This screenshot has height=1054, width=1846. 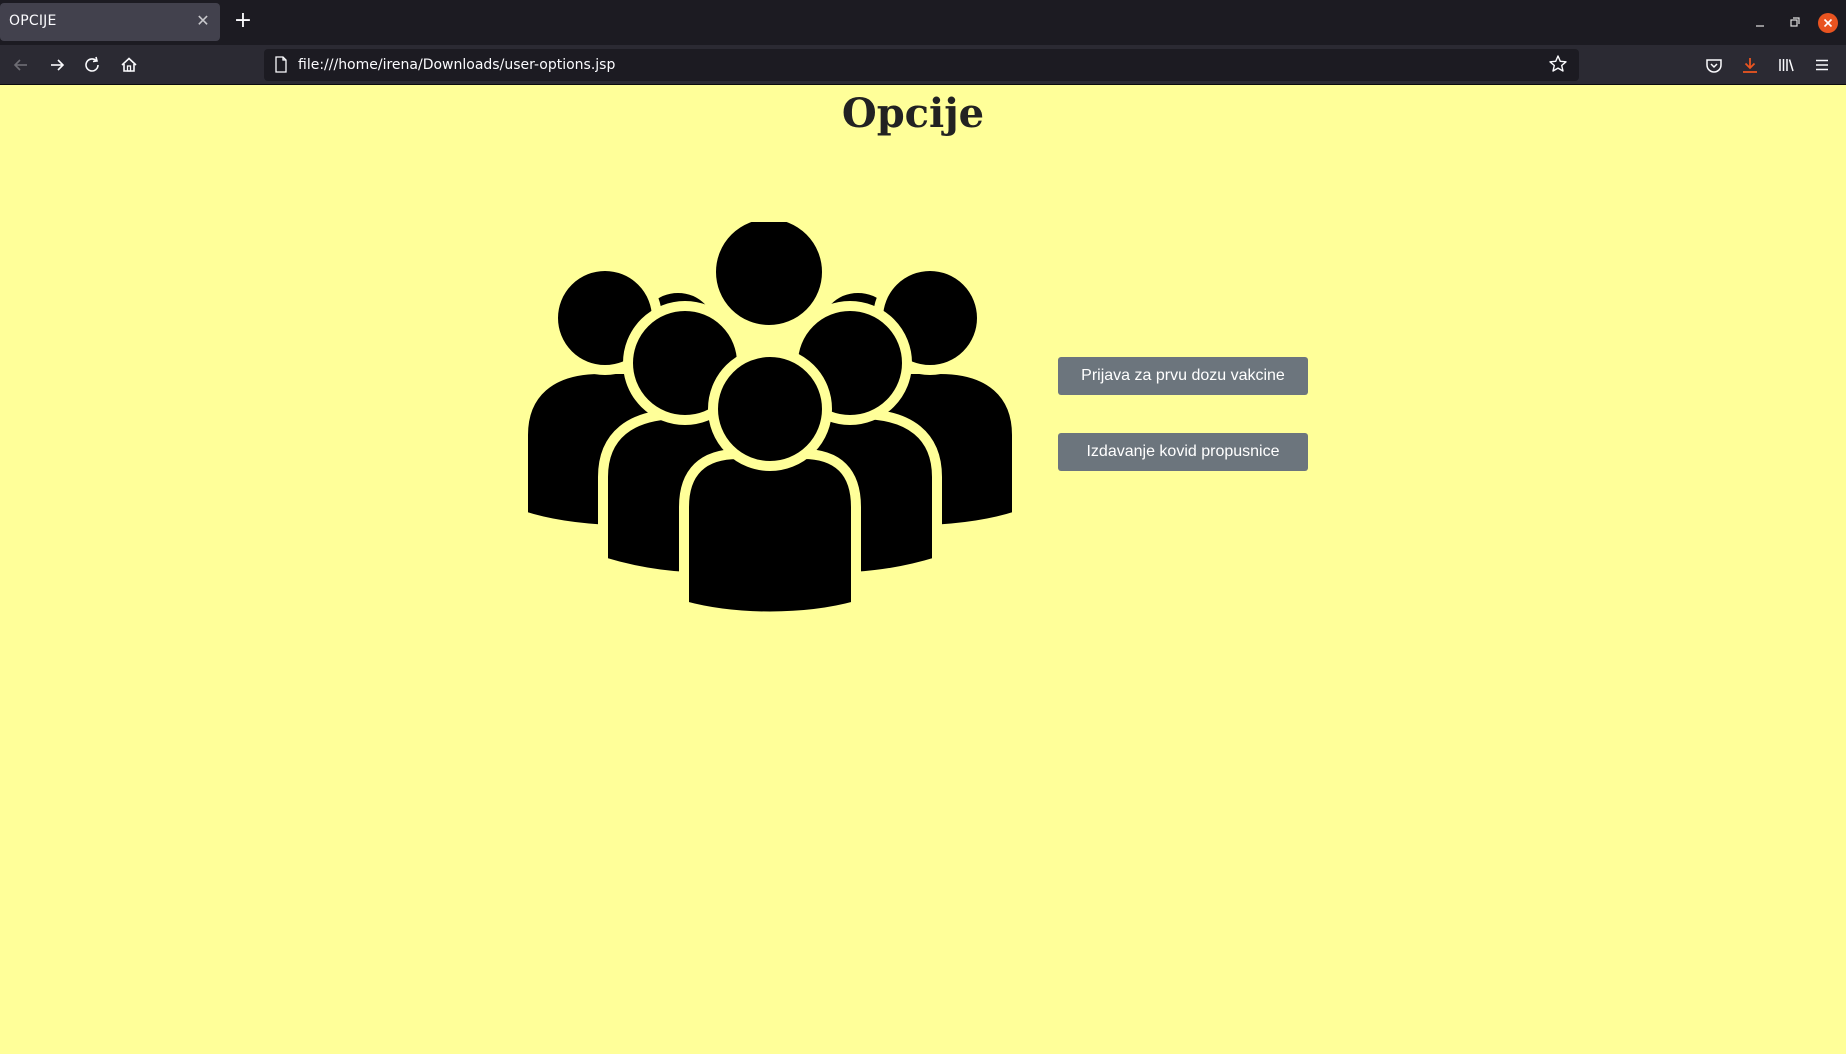 I want to click on download-icon, so click(x=1750, y=65).